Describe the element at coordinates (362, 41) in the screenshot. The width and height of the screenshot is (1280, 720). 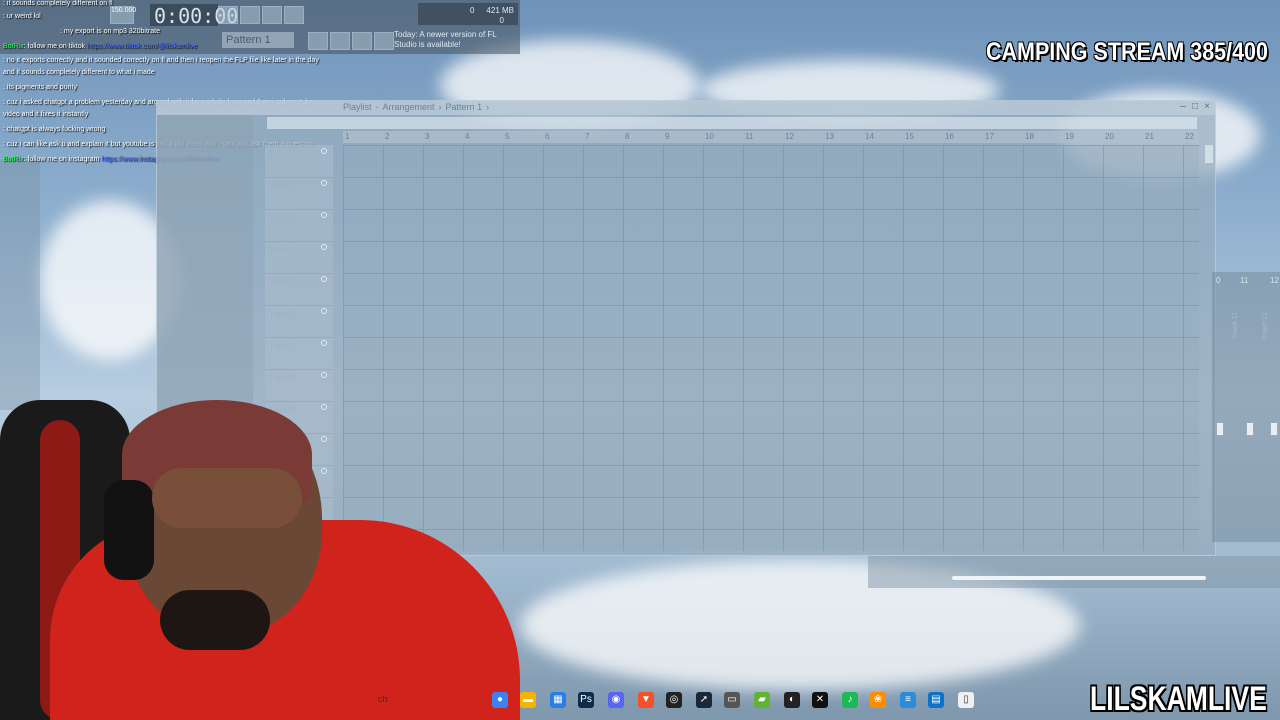
I see `mixer-button` at that location.